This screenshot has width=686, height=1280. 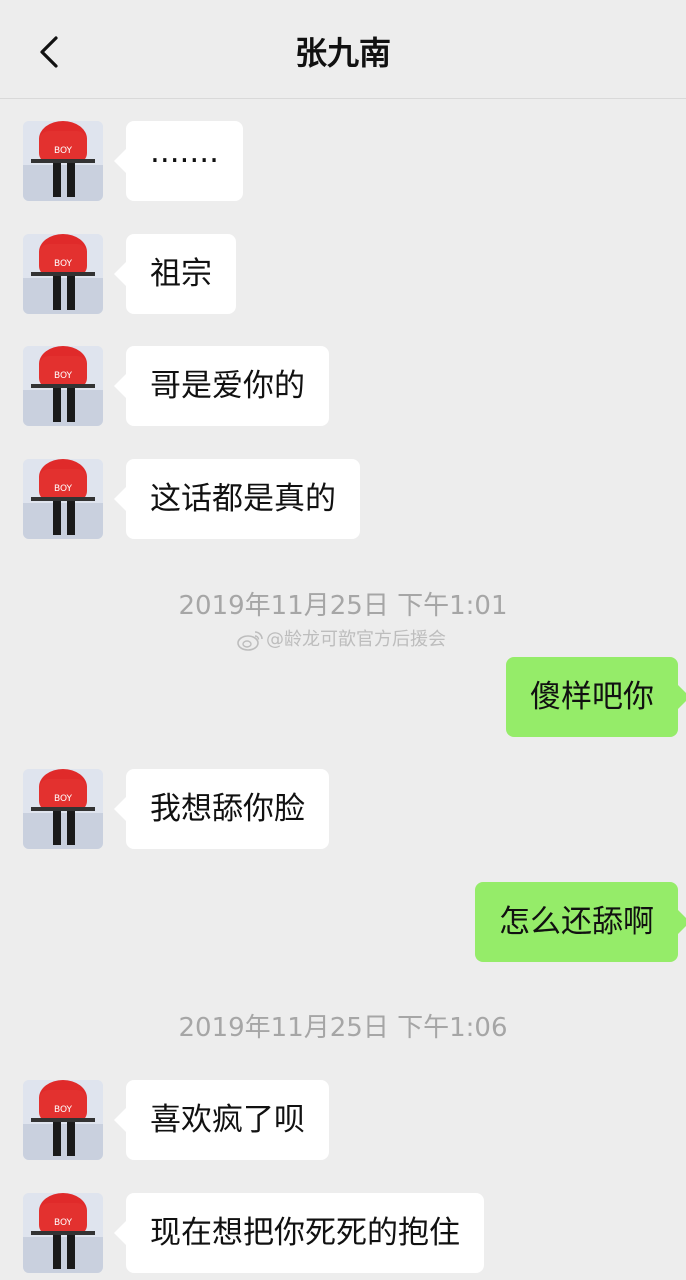 I want to click on incoming-message-bubble: 喜欢疯了呗, so click(x=221, y=1120).